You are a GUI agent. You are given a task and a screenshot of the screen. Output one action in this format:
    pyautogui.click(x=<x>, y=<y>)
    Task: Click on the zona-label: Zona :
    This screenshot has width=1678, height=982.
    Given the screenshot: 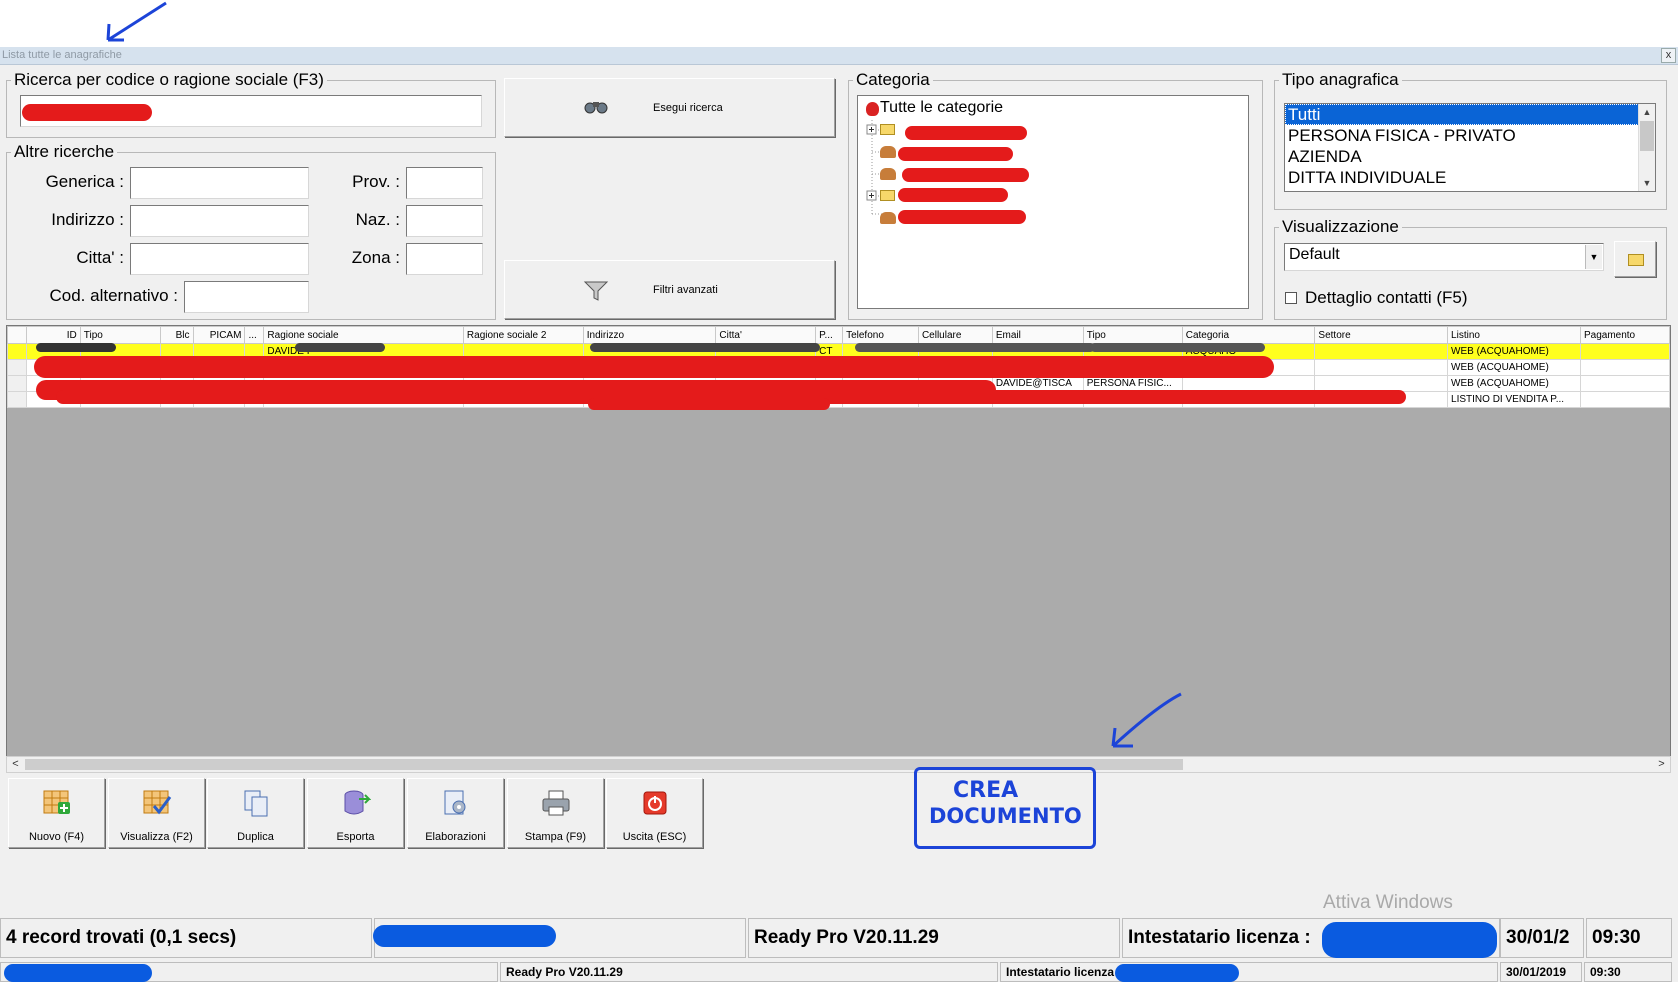 What is the action you would take?
    pyautogui.click(x=375, y=257)
    